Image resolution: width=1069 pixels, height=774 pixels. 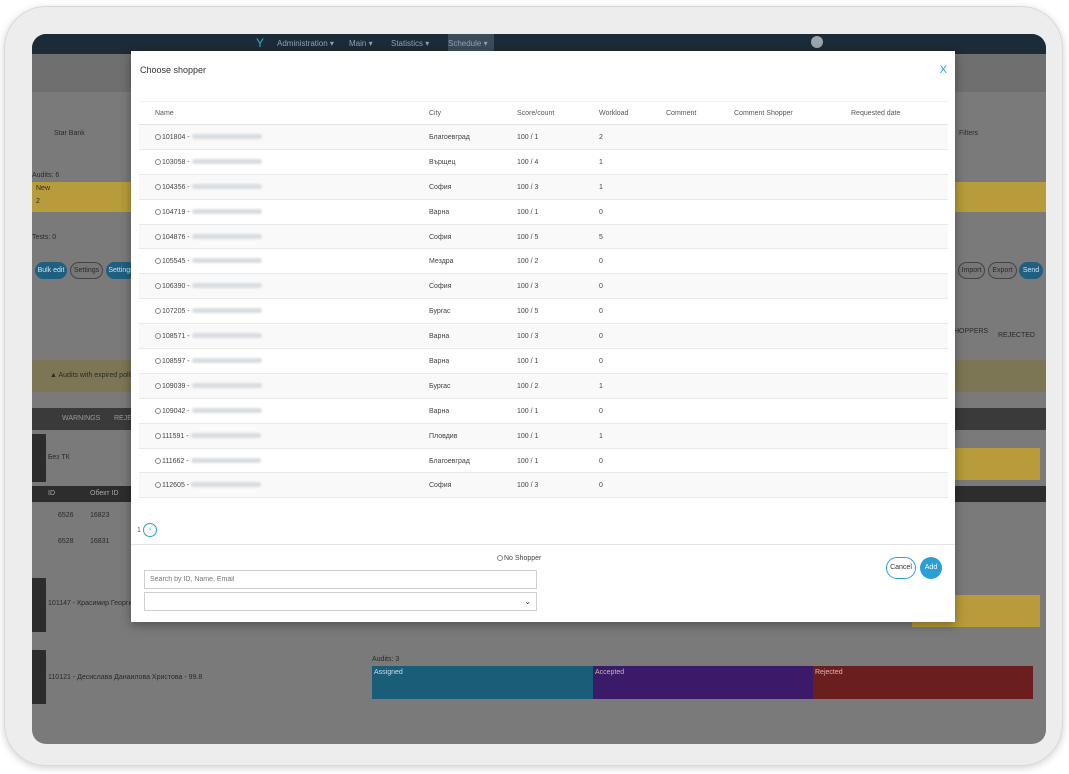 What do you see at coordinates (543, 461) in the screenshot?
I see `table-row: 111662 - Благоевград 100 / 1 0` at bounding box center [543, 461].